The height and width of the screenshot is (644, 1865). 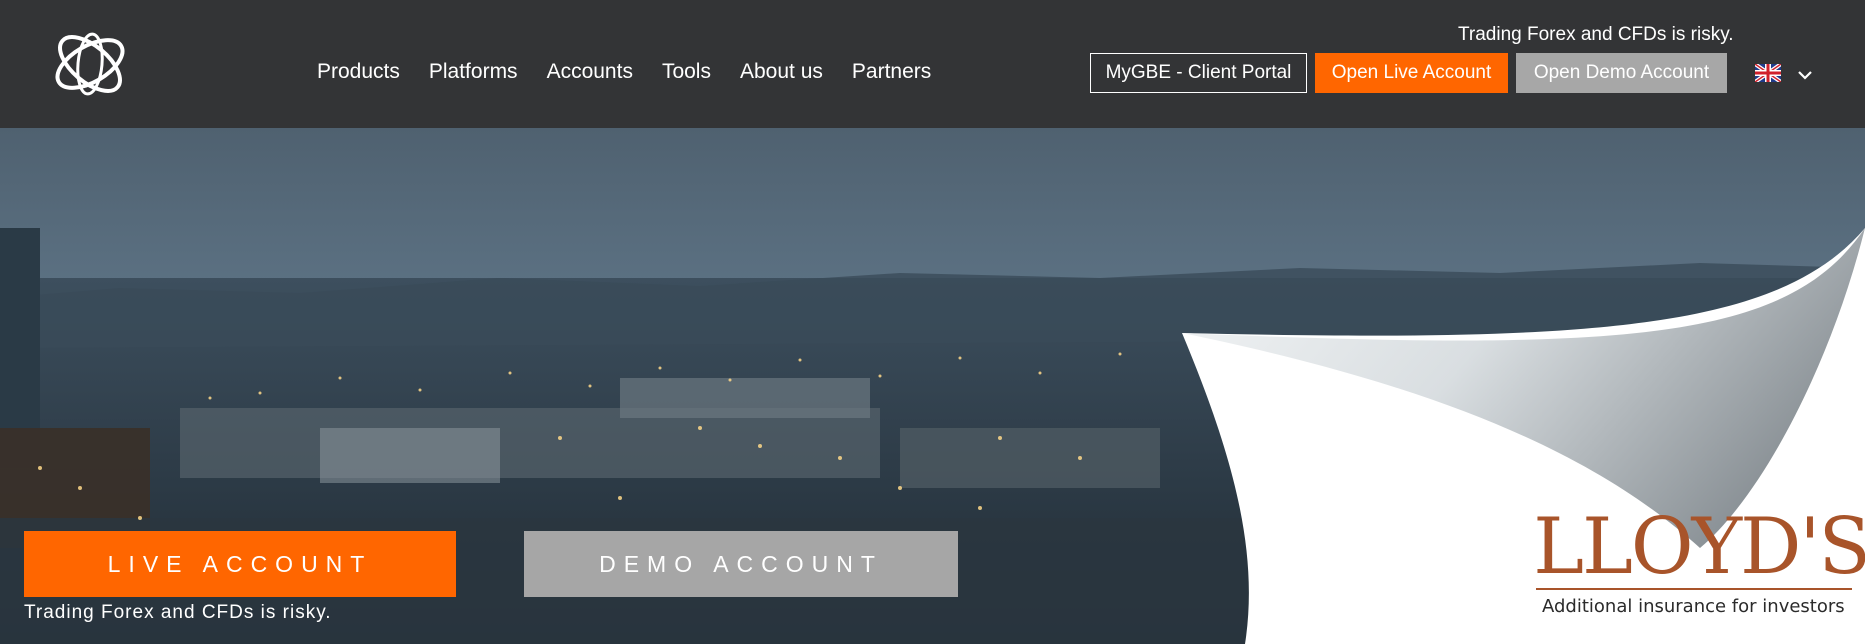 I want to click on nav-accounts: Accounts, so click(x=590, y=72).